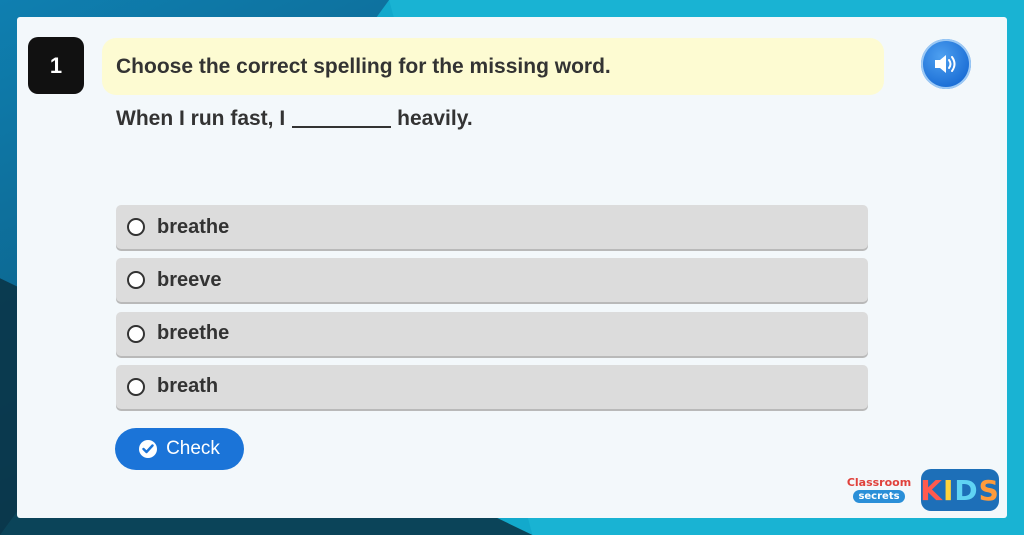  Describe the element at coordinates (879, 496) in the screenshot. I see `logo-secrets-text: secrets` at that location.